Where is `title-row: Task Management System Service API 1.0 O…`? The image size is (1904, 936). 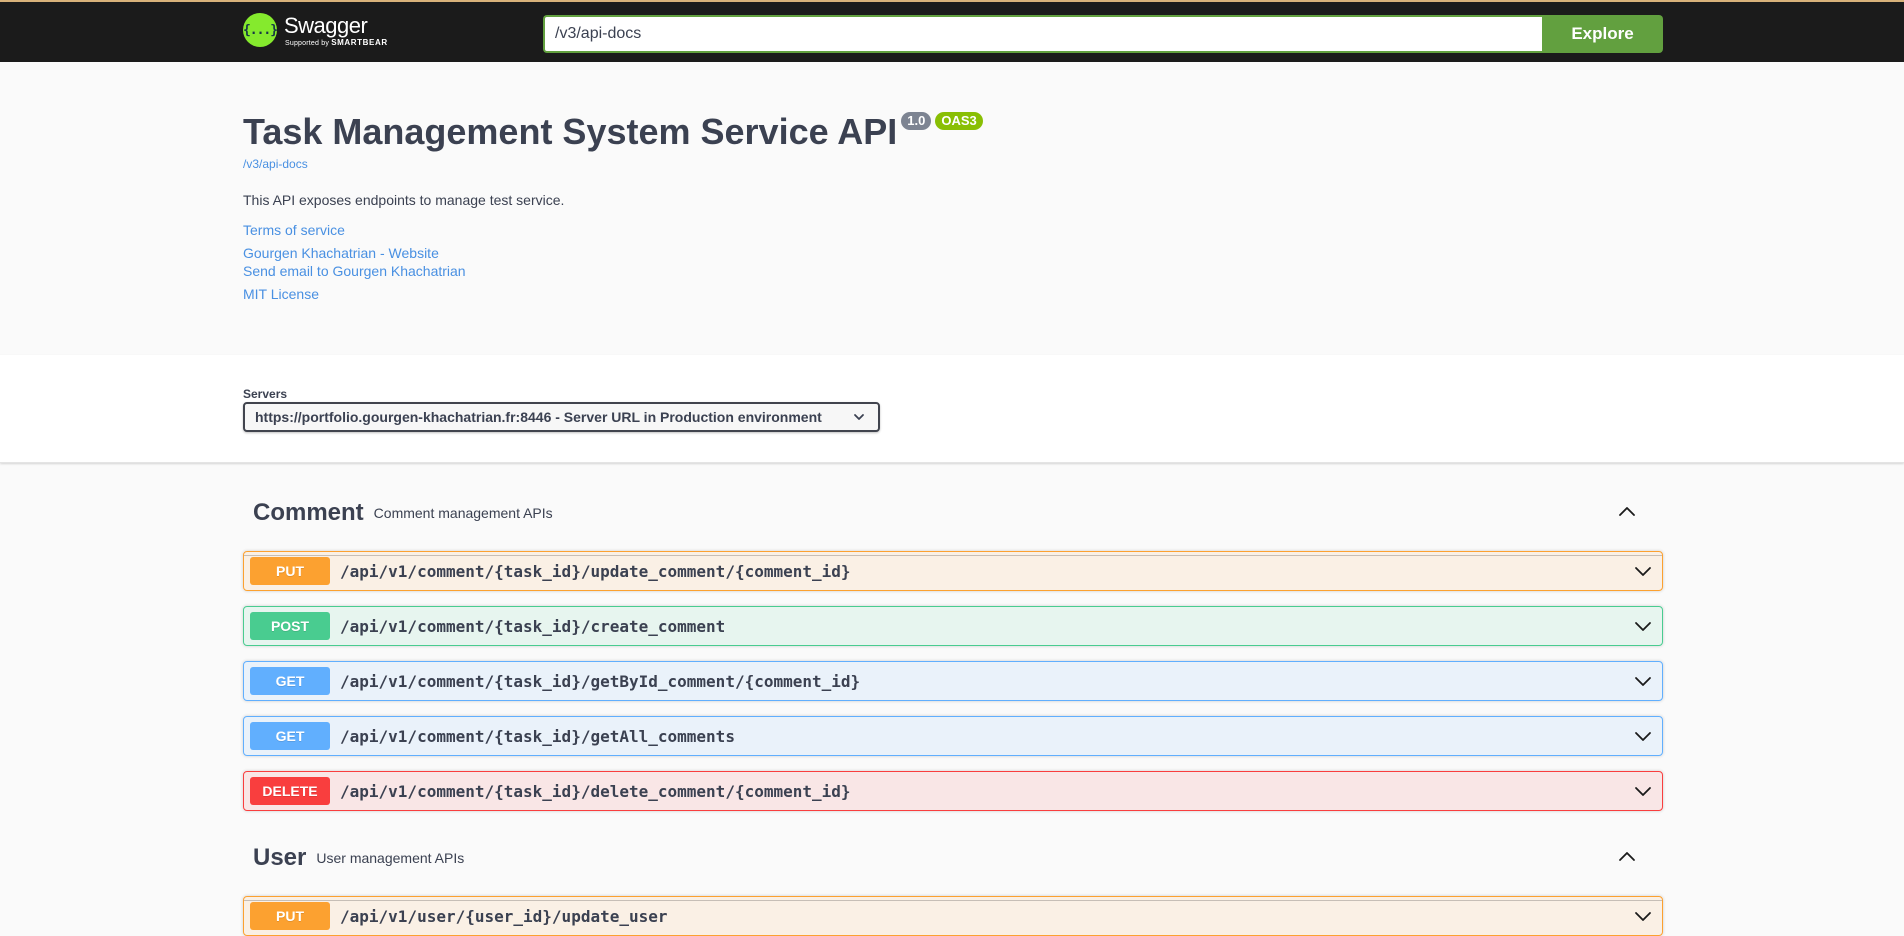
title-row: Task Management System Service API 1.0 O… is located at coordinates (613, 132).